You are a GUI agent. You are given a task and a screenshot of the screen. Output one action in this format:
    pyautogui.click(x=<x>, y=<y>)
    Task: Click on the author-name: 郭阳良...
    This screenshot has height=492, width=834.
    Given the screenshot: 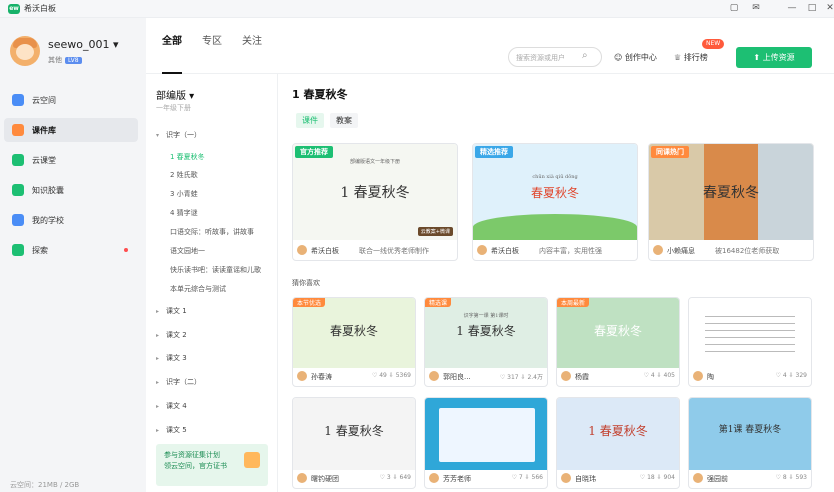 What is the action you would take?
    pyautogui.click(x=457, y=377)
    